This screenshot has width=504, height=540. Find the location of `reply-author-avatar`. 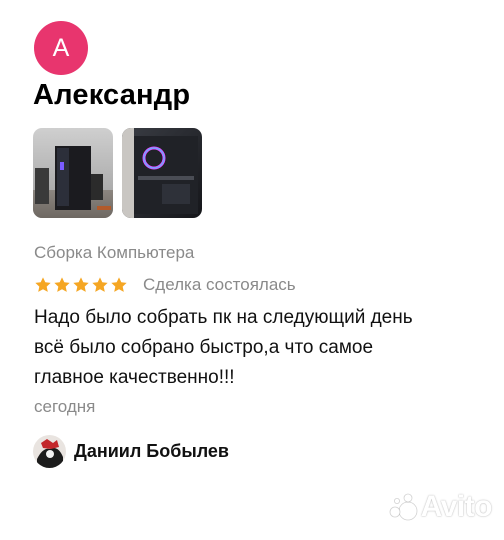

reply-author-avatar is located at coordinates (49, 451).